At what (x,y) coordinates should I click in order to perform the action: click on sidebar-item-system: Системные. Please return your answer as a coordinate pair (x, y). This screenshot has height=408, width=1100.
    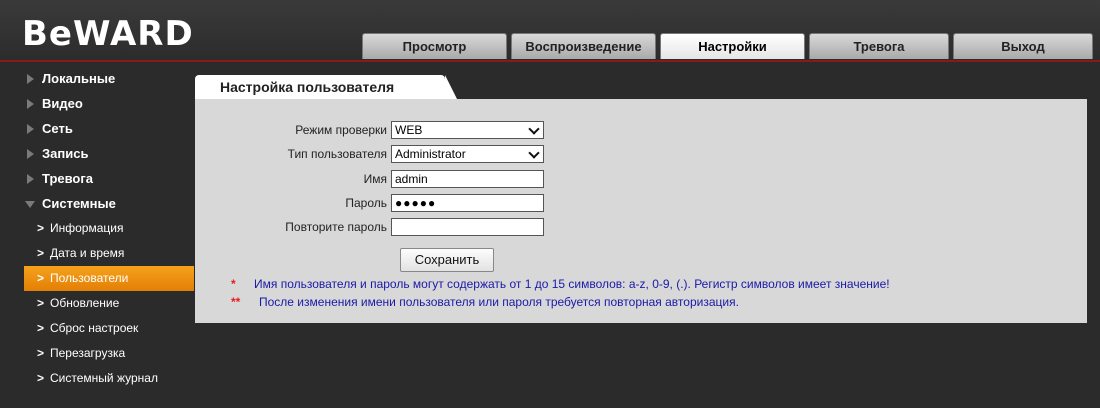
    Looking at the image, I should click on (109, 203).